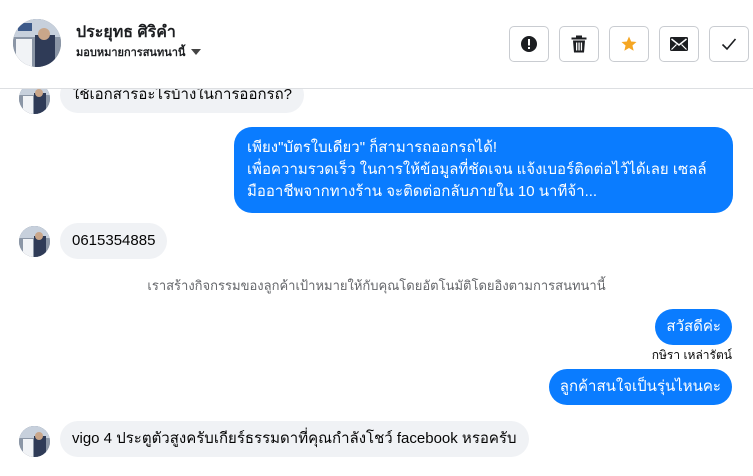 This screenshot has height=476, width=753. Describe the element at coordinates (131, 53) in the screenshot. I see `assign-label: มอบหมายการสนทนานี้` at that location.